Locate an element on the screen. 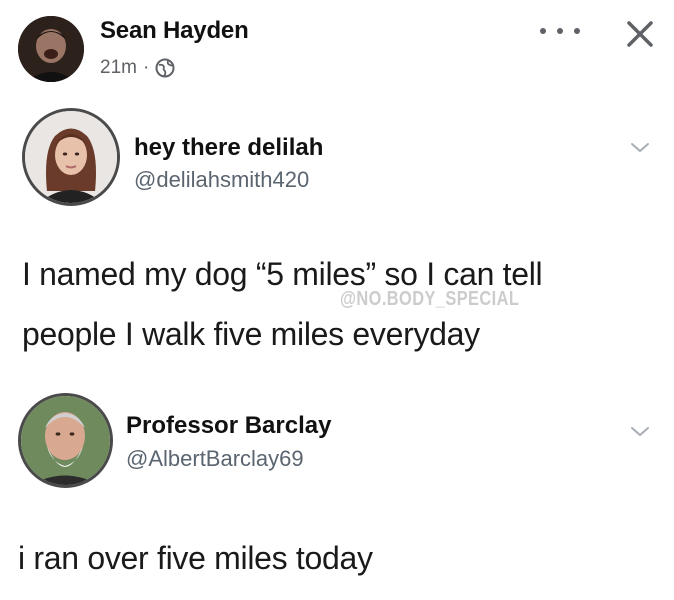 Image resolution: width=674 pixels, height=600 pixels. reply-avatar is located at coordinates (65, 440).